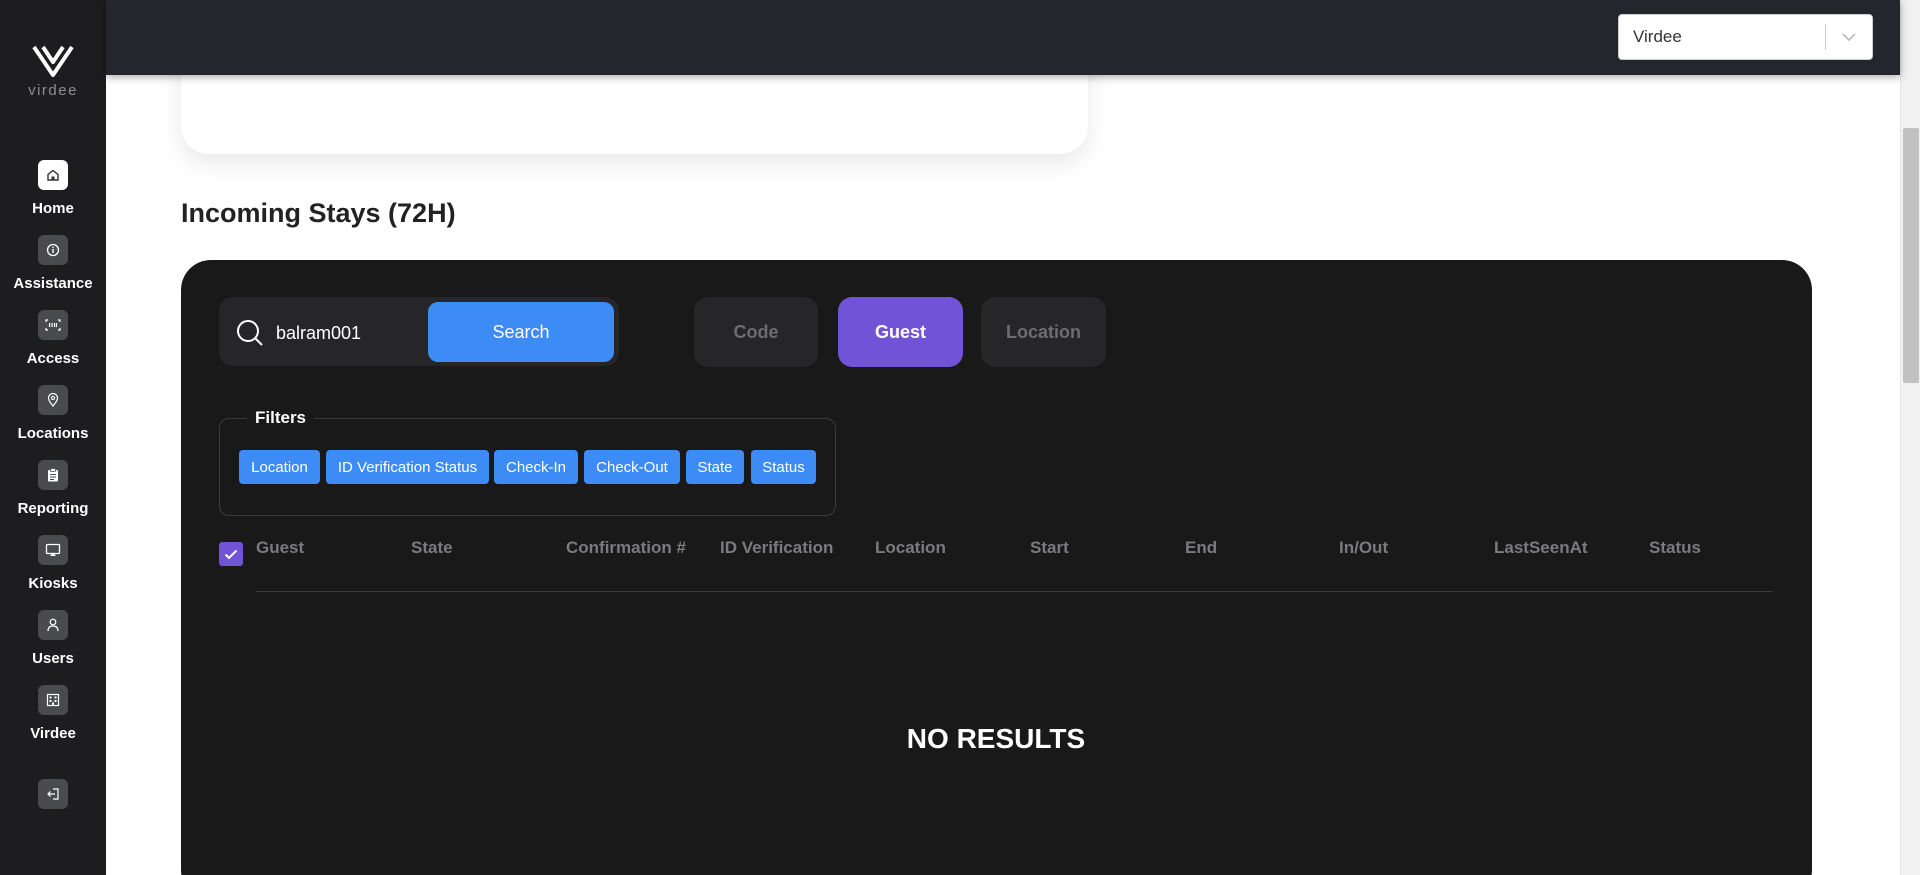  I want to click on clipboard-icon, so click(53, 475).